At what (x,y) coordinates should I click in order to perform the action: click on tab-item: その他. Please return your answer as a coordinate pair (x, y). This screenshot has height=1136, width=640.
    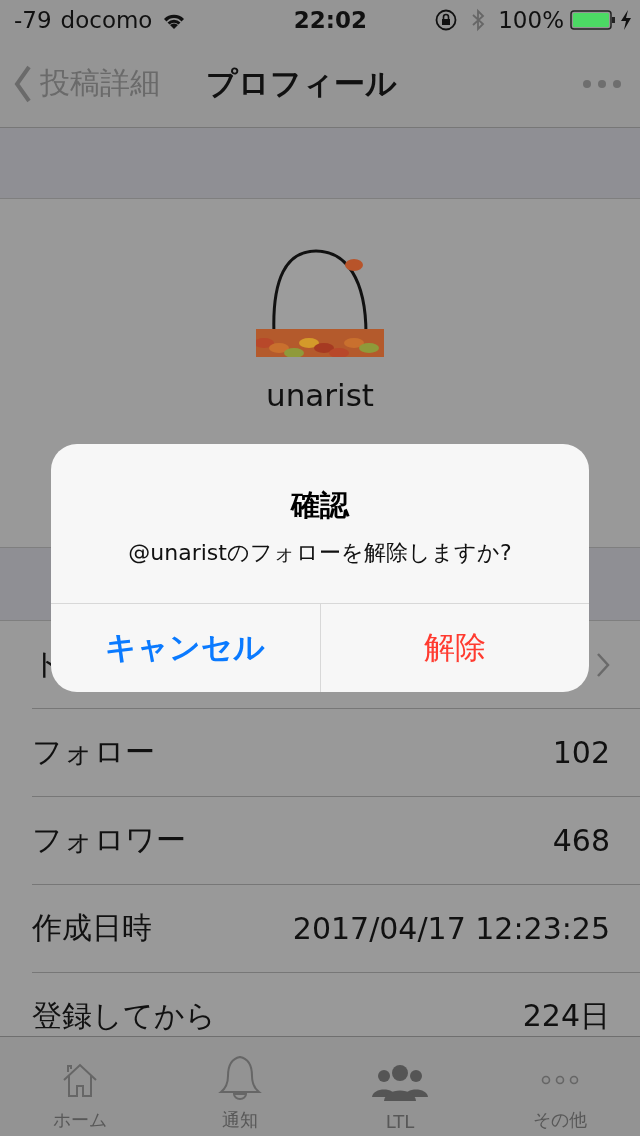
    Looking at the image, I should click on (560, 1086).